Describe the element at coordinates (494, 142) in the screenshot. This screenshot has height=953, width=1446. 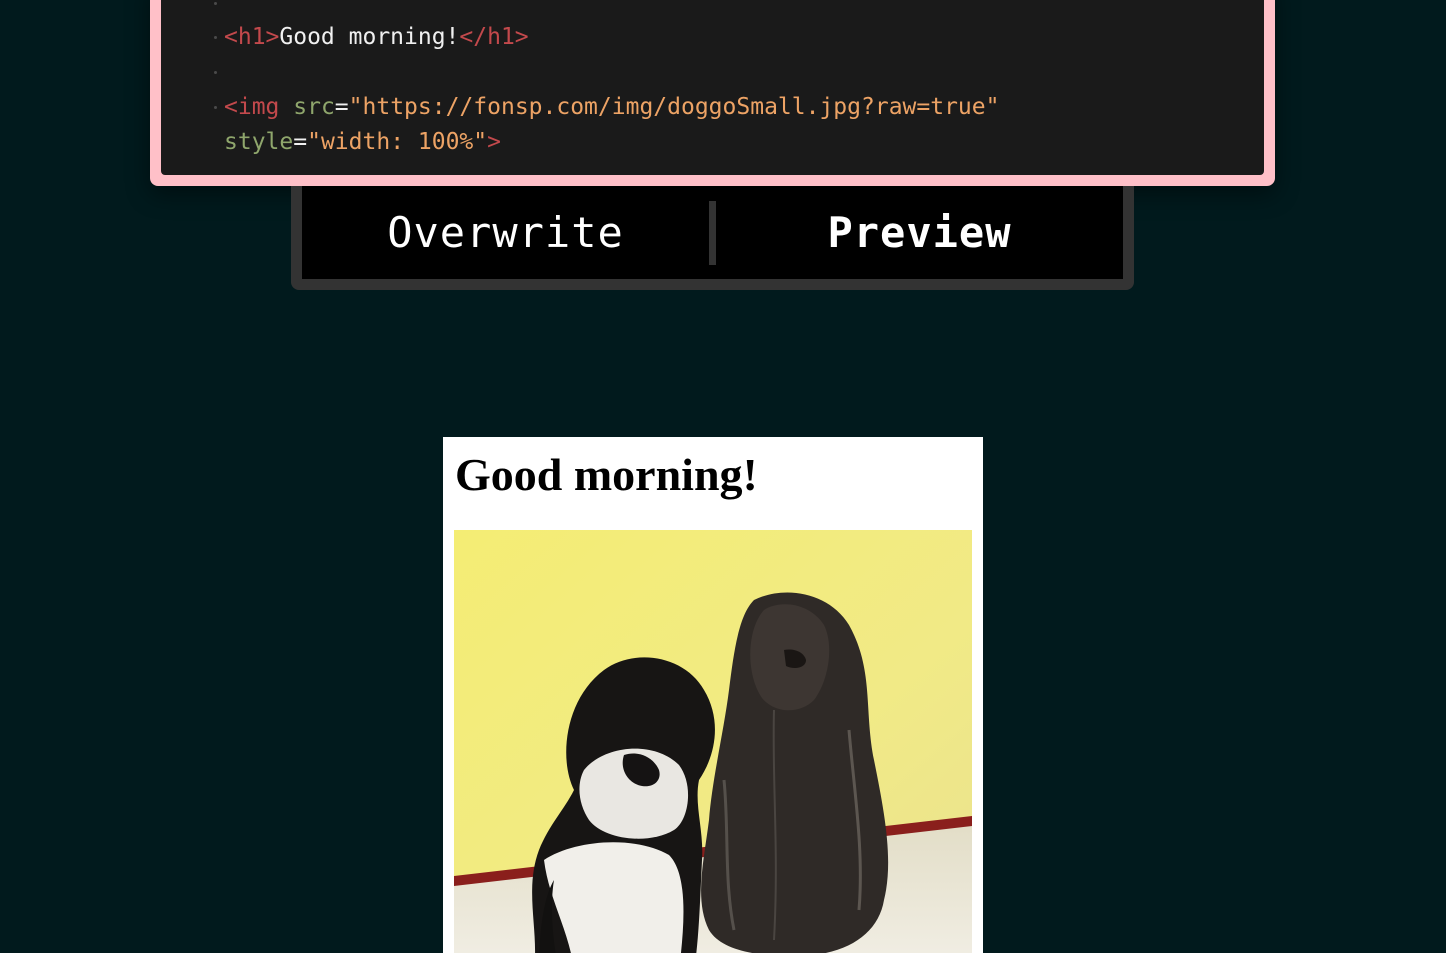
I see `code-tag-end: >` at that location.